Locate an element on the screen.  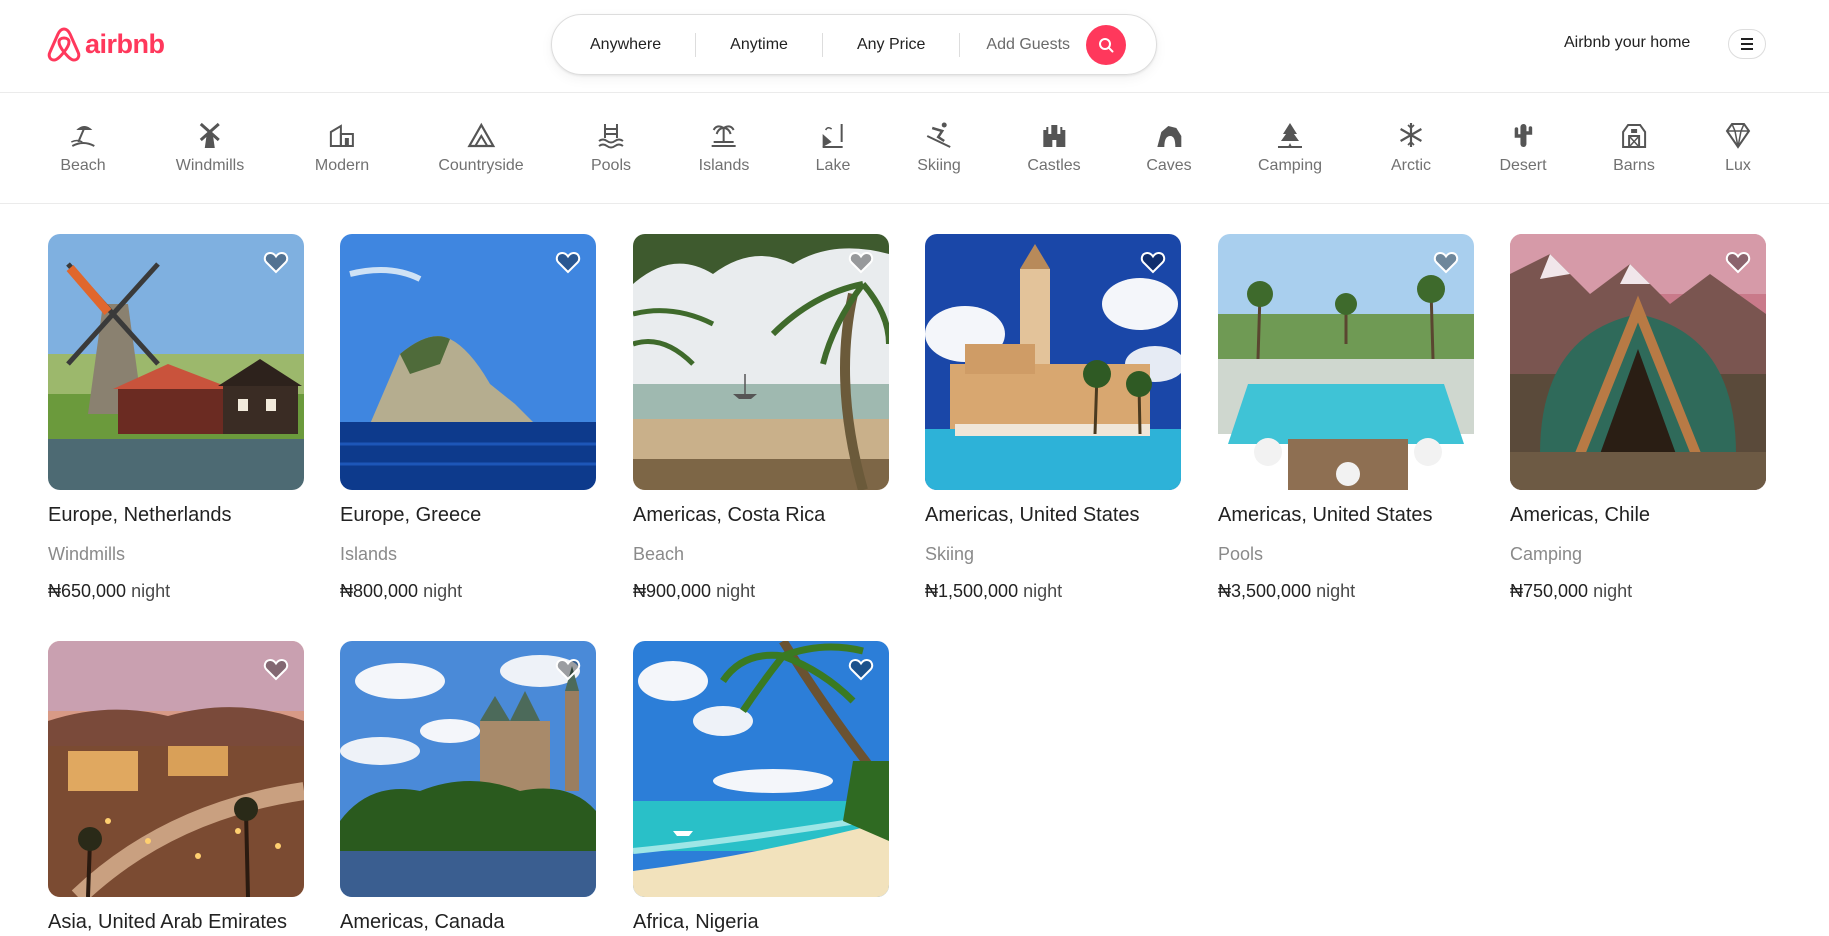
listing-price: ₦750,000 night is located at coordinates (1638, 591).